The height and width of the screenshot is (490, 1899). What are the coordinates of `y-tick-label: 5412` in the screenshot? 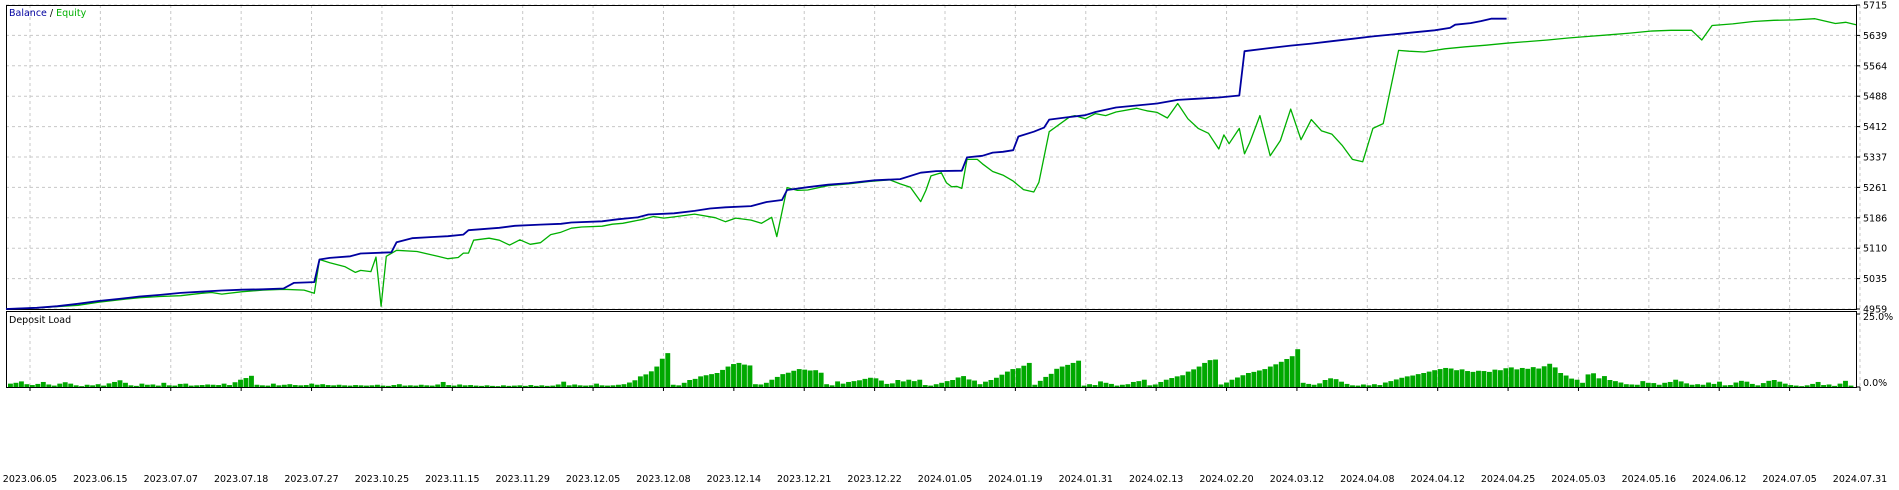 It's located at (1875, 127).